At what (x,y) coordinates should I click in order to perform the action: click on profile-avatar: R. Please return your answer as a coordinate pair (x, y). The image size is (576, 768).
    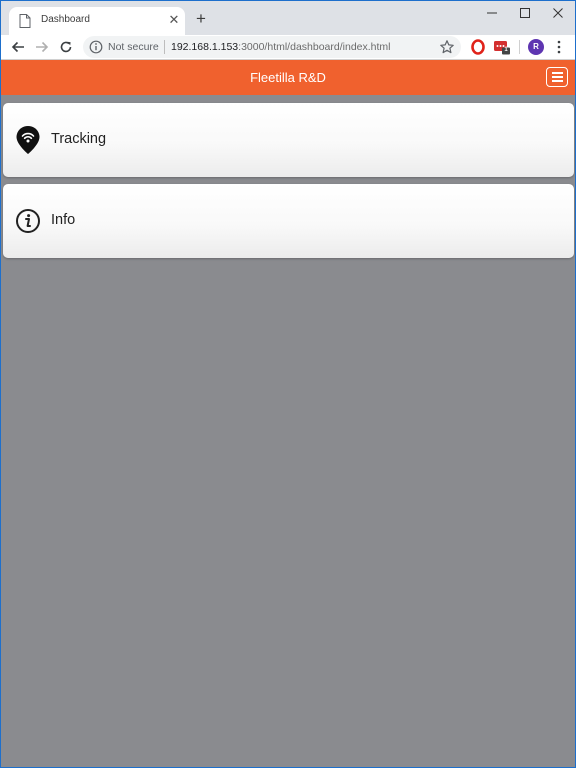
    Looking at the image, I should click on (536, 47).